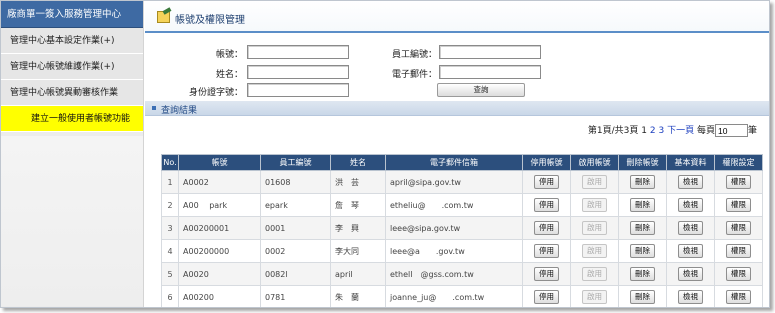  I want to click on sidebar-background, so click(72, 221).